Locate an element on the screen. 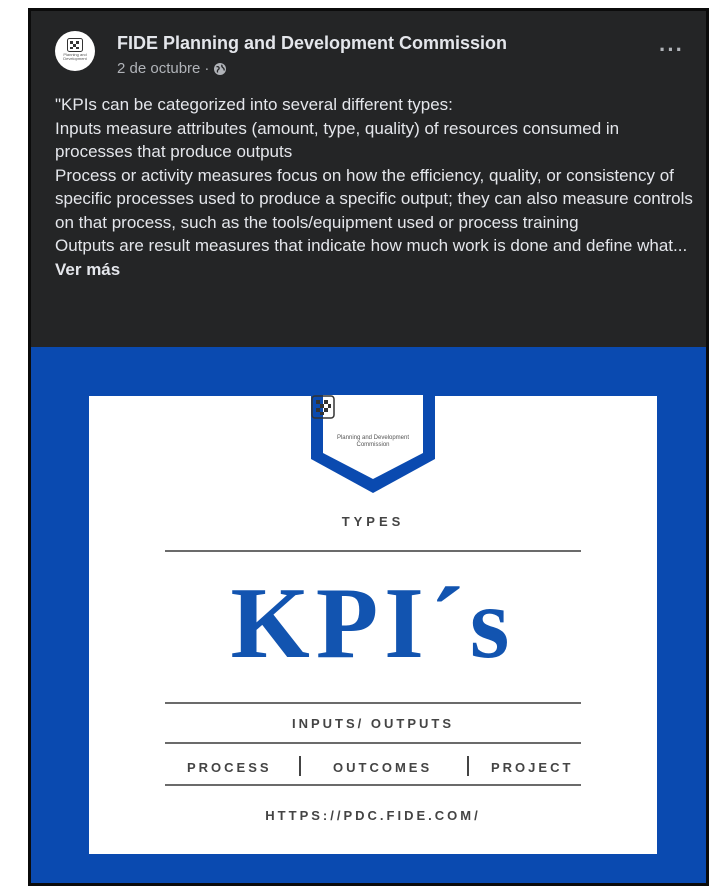 The width and height of the screenshot is (715, 890). kpi-types-row: PROCESS OUTCOMES PROJECT is located at coordinates (373, 767).